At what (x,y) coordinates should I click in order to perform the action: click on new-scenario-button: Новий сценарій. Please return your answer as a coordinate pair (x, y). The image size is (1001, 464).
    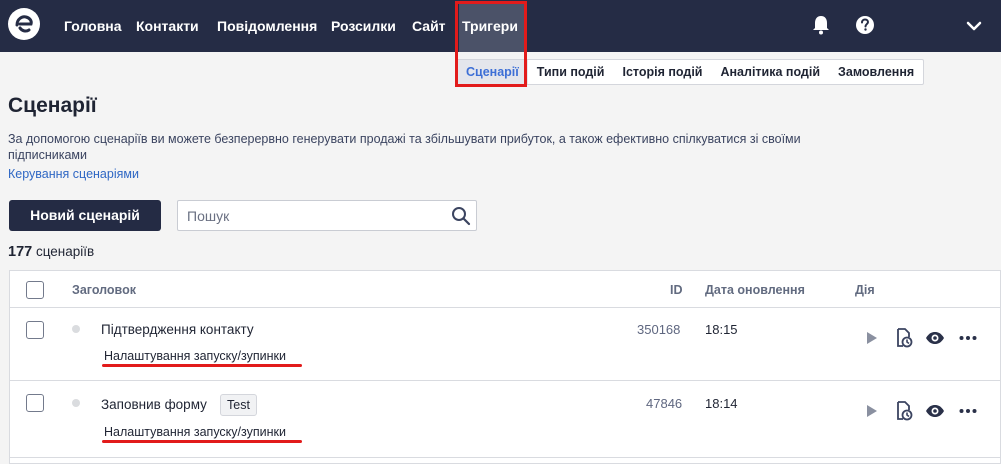
    Looking at the image, I should click on (85, 215).